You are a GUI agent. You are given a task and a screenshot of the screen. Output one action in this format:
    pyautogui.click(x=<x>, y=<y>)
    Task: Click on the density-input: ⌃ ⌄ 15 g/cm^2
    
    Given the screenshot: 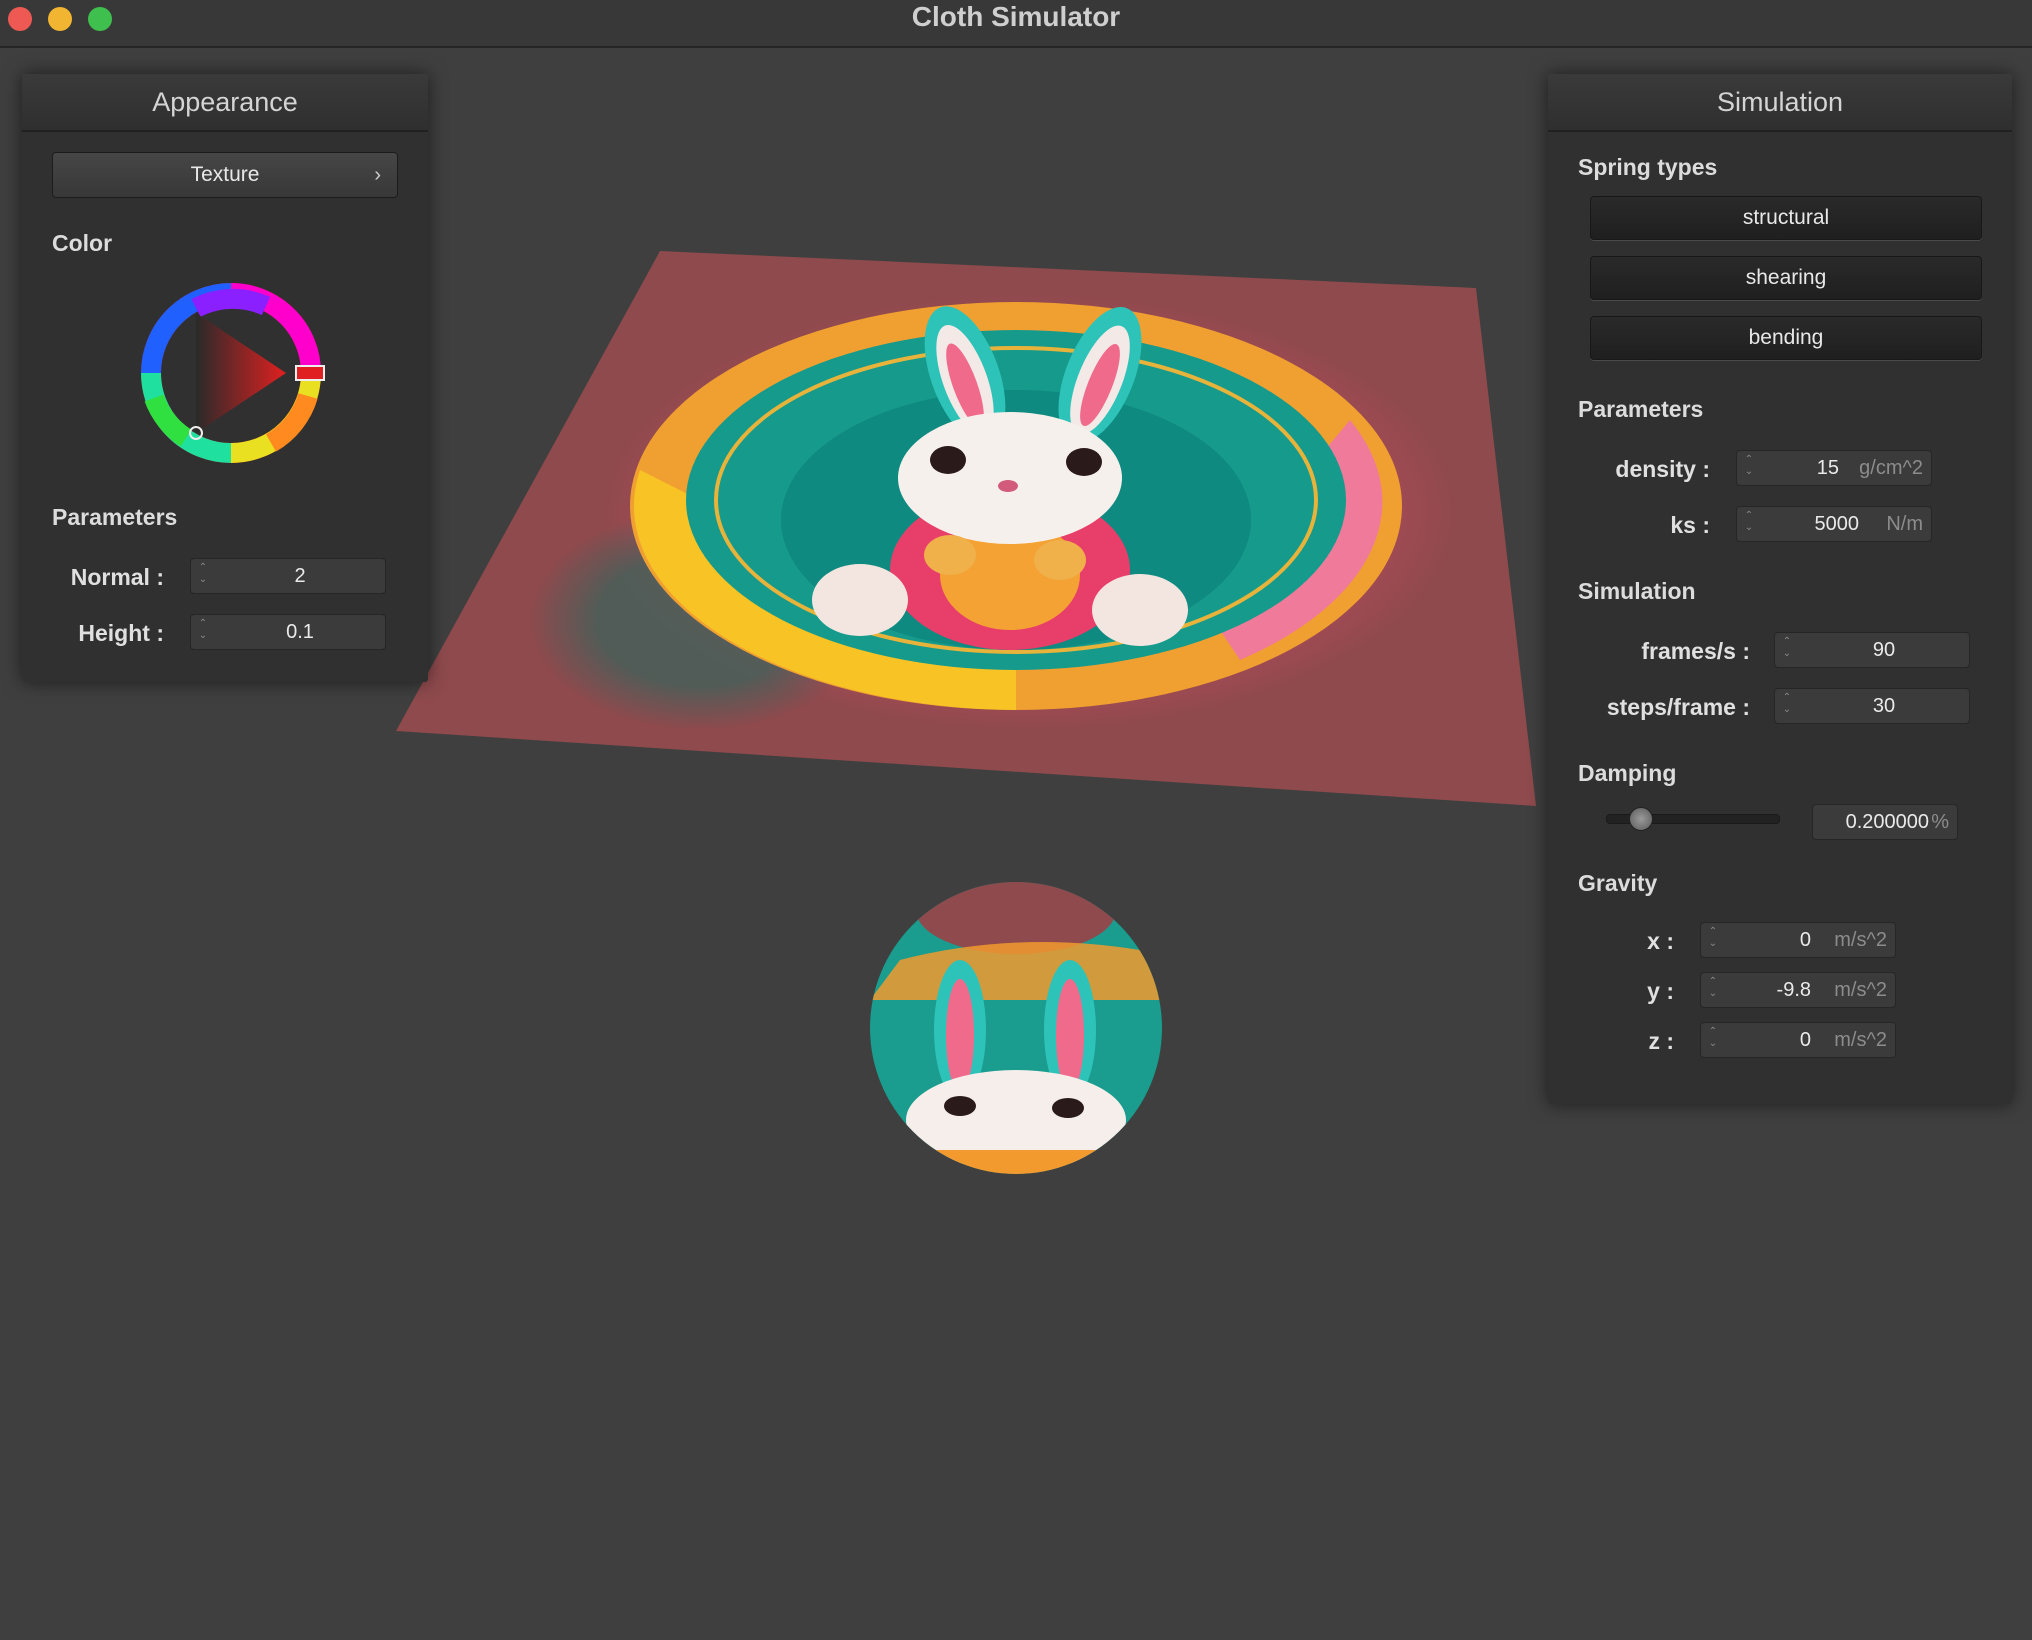 What is the action you would take?
    pyautogui.click(x=1834, y=468)
    